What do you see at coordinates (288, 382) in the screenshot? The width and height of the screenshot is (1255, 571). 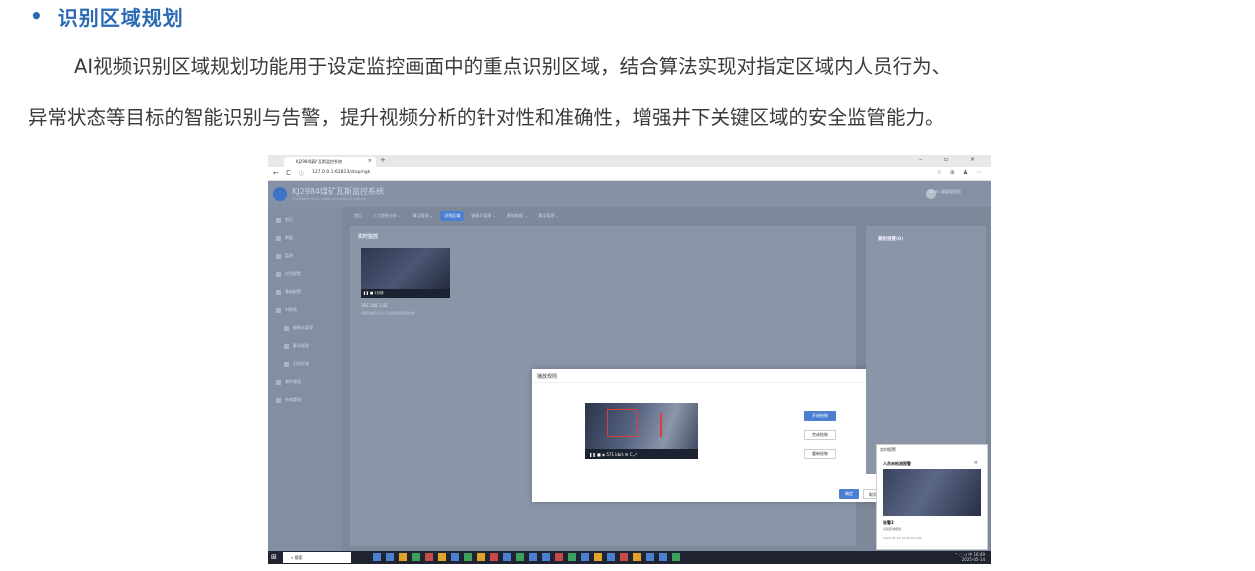 I see `sidebar-item: 事件管理` at bounding box center [288, 382].